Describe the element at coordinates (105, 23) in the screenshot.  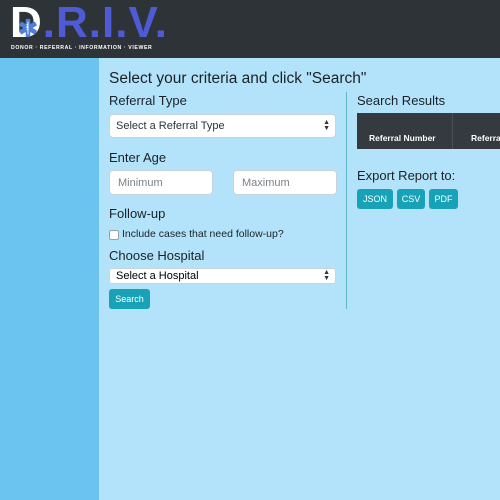
I see `logo-letters-riv: .R.I.V.` at that location.